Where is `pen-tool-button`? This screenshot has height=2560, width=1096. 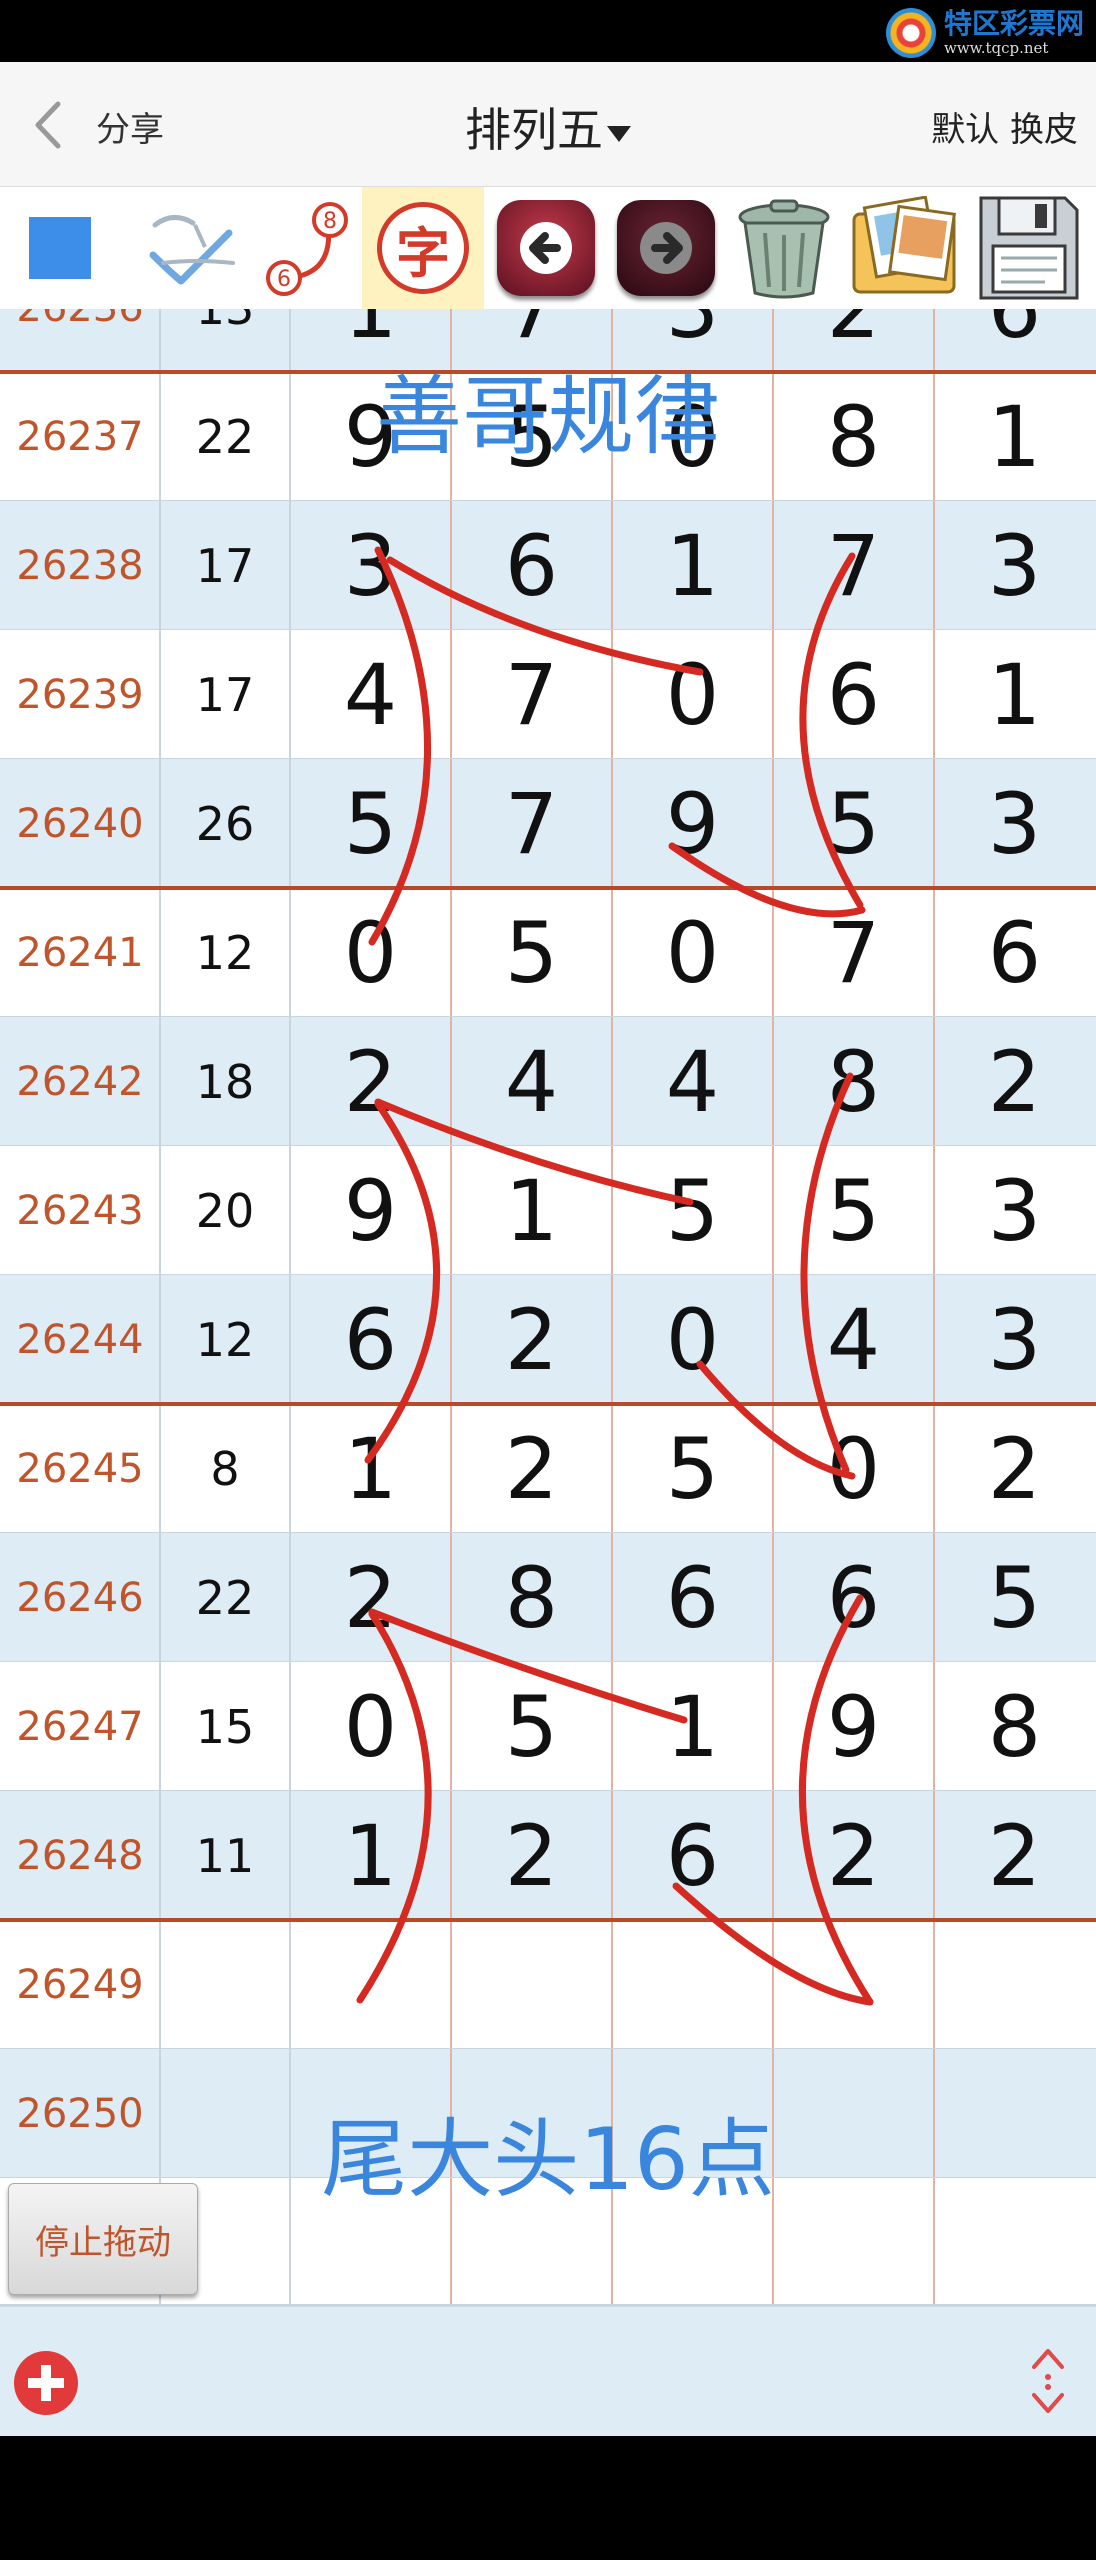 pen-tool-button is located at coordinates (193, 248).